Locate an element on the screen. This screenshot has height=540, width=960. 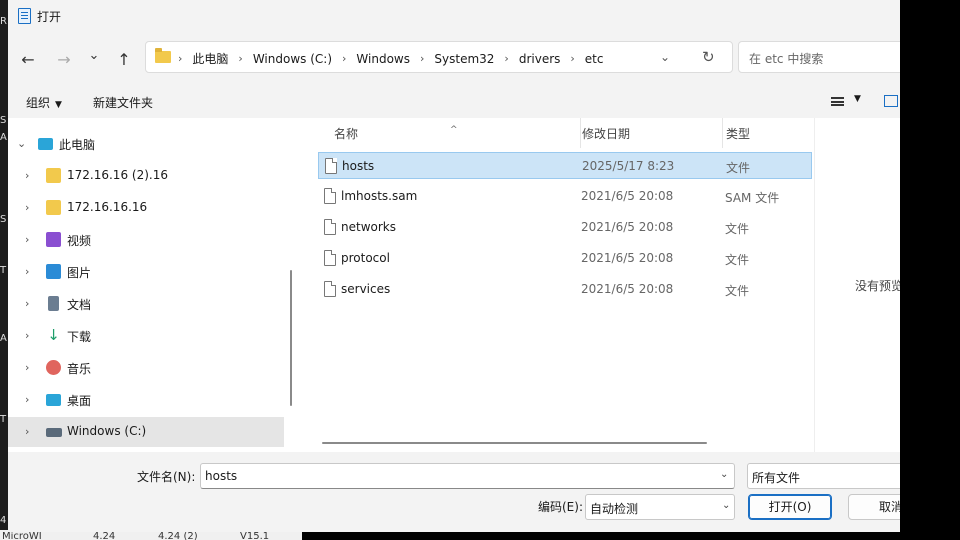
tree-item-label: 此电脑 is located at coordinates (77, 145).